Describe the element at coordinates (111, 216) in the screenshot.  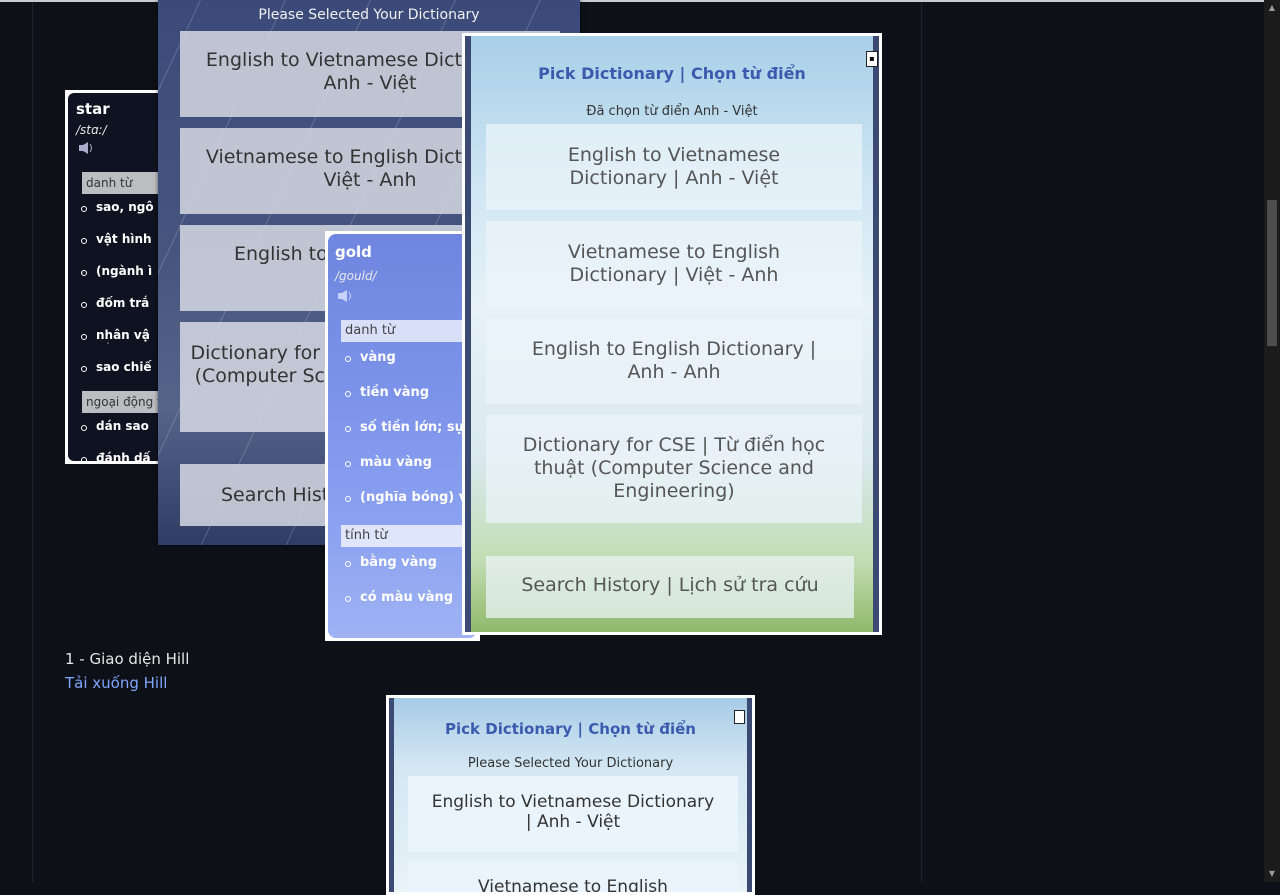
I see `definition-item: sao, ngô` at that location.